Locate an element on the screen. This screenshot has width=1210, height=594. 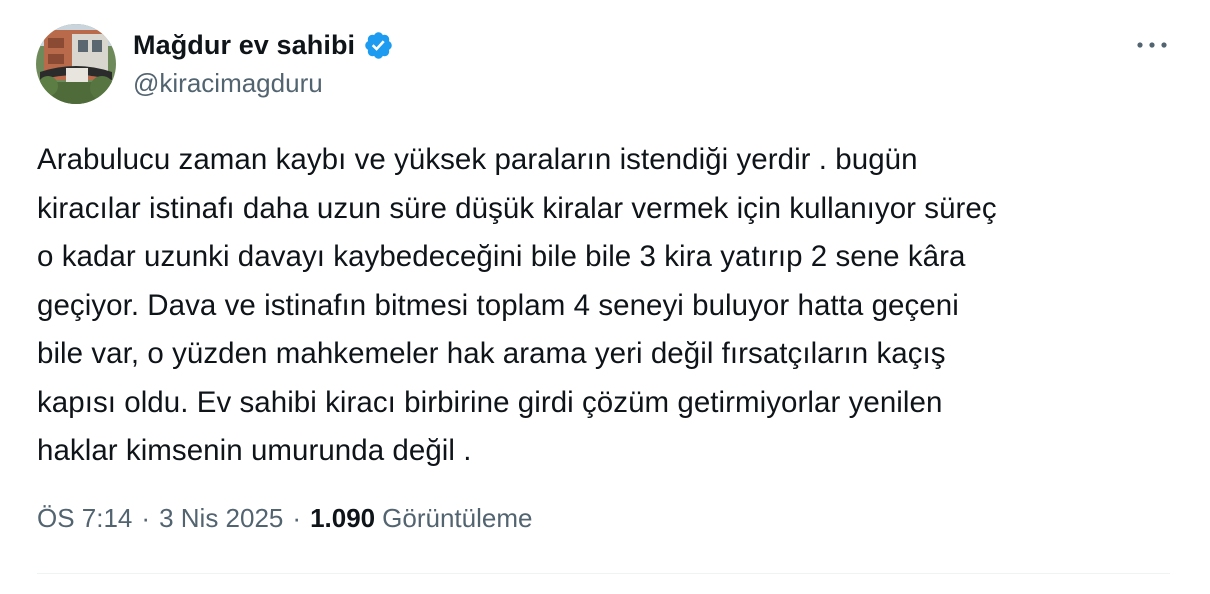
divider is located at coordinates (603, 573).